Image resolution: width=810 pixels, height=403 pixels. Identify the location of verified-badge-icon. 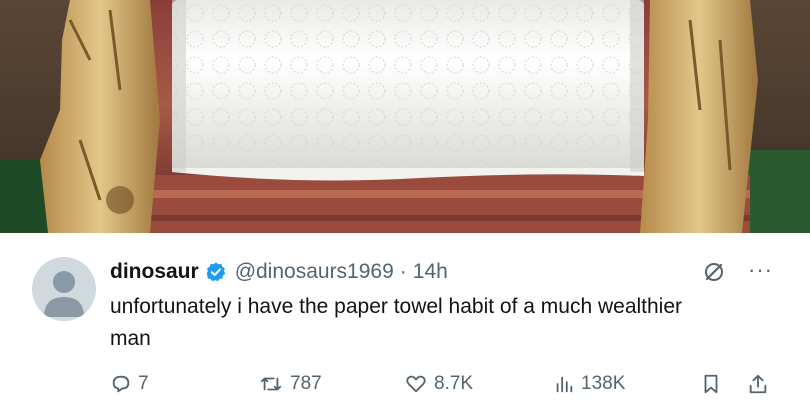
(216, 272).